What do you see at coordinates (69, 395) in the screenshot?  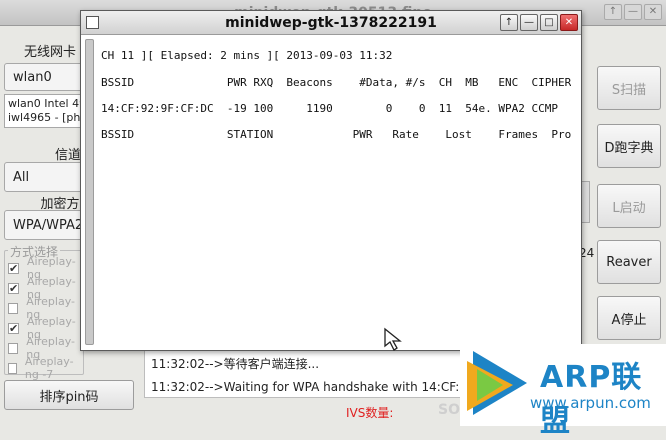 I see `sort-pin-button: 排序pin码` at bounding box center [69, 395].